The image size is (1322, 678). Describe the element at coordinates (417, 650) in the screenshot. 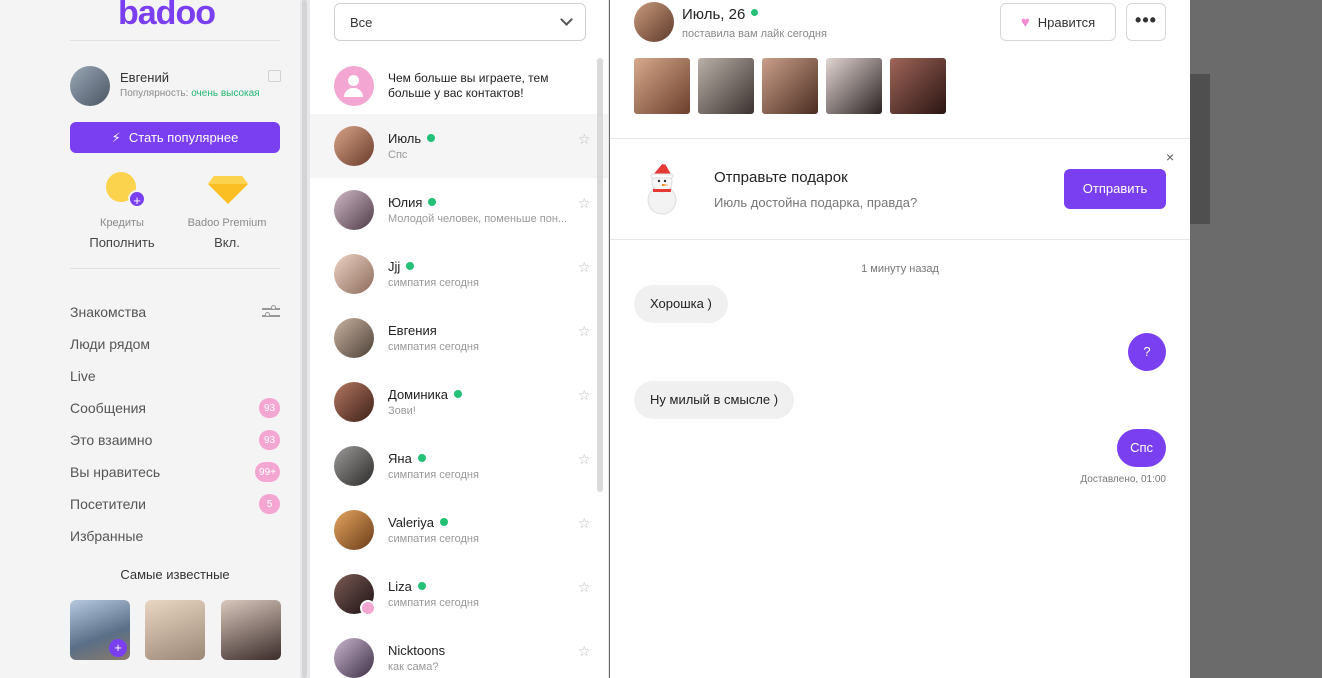

I see `conversation-name: Nicktoons` at that location.